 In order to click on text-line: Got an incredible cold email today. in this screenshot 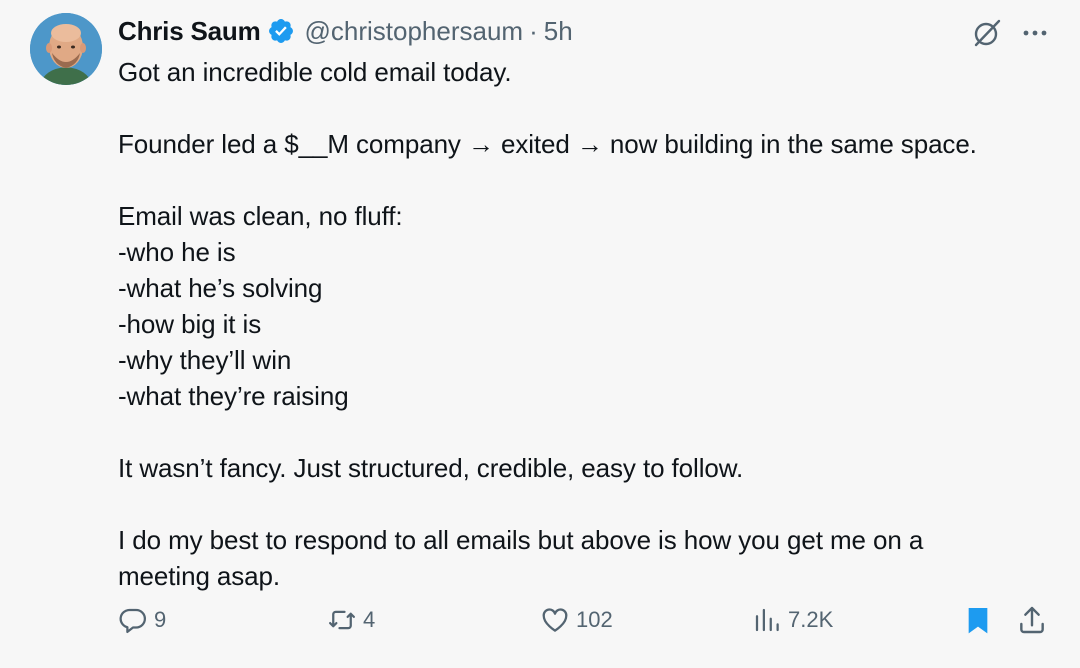, I will do `click(315, 72)`.